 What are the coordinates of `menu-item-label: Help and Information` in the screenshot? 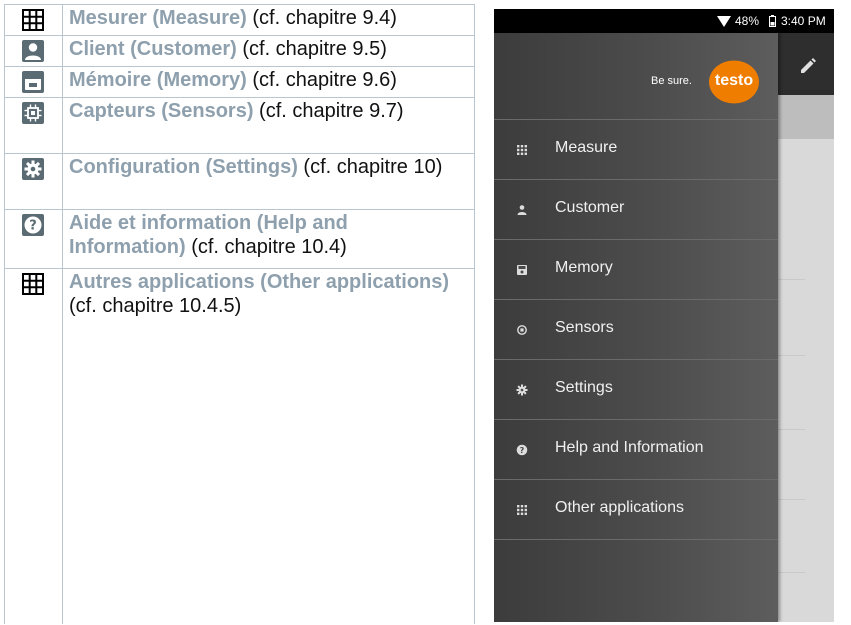 It's located at (629, 447).